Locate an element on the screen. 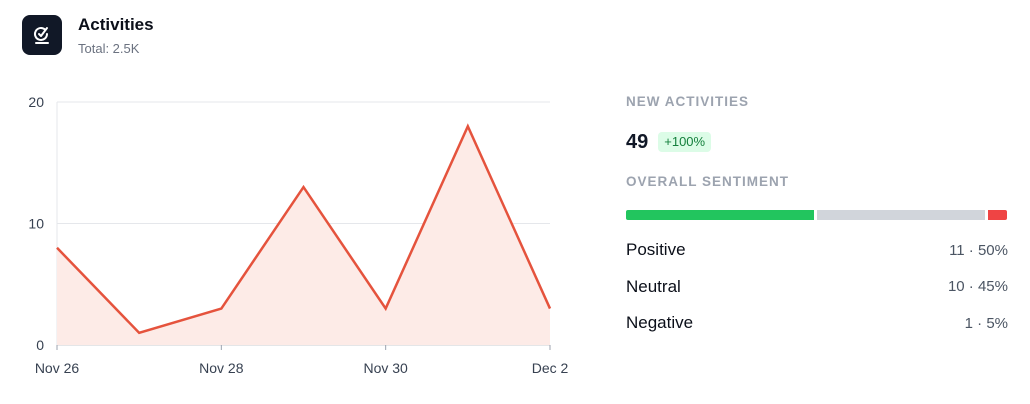 Image resolution: width=1030 pixels, height=404 pixels. sentiment-label: OVERALL SENTIMENT is located at coordinates (708, 181).